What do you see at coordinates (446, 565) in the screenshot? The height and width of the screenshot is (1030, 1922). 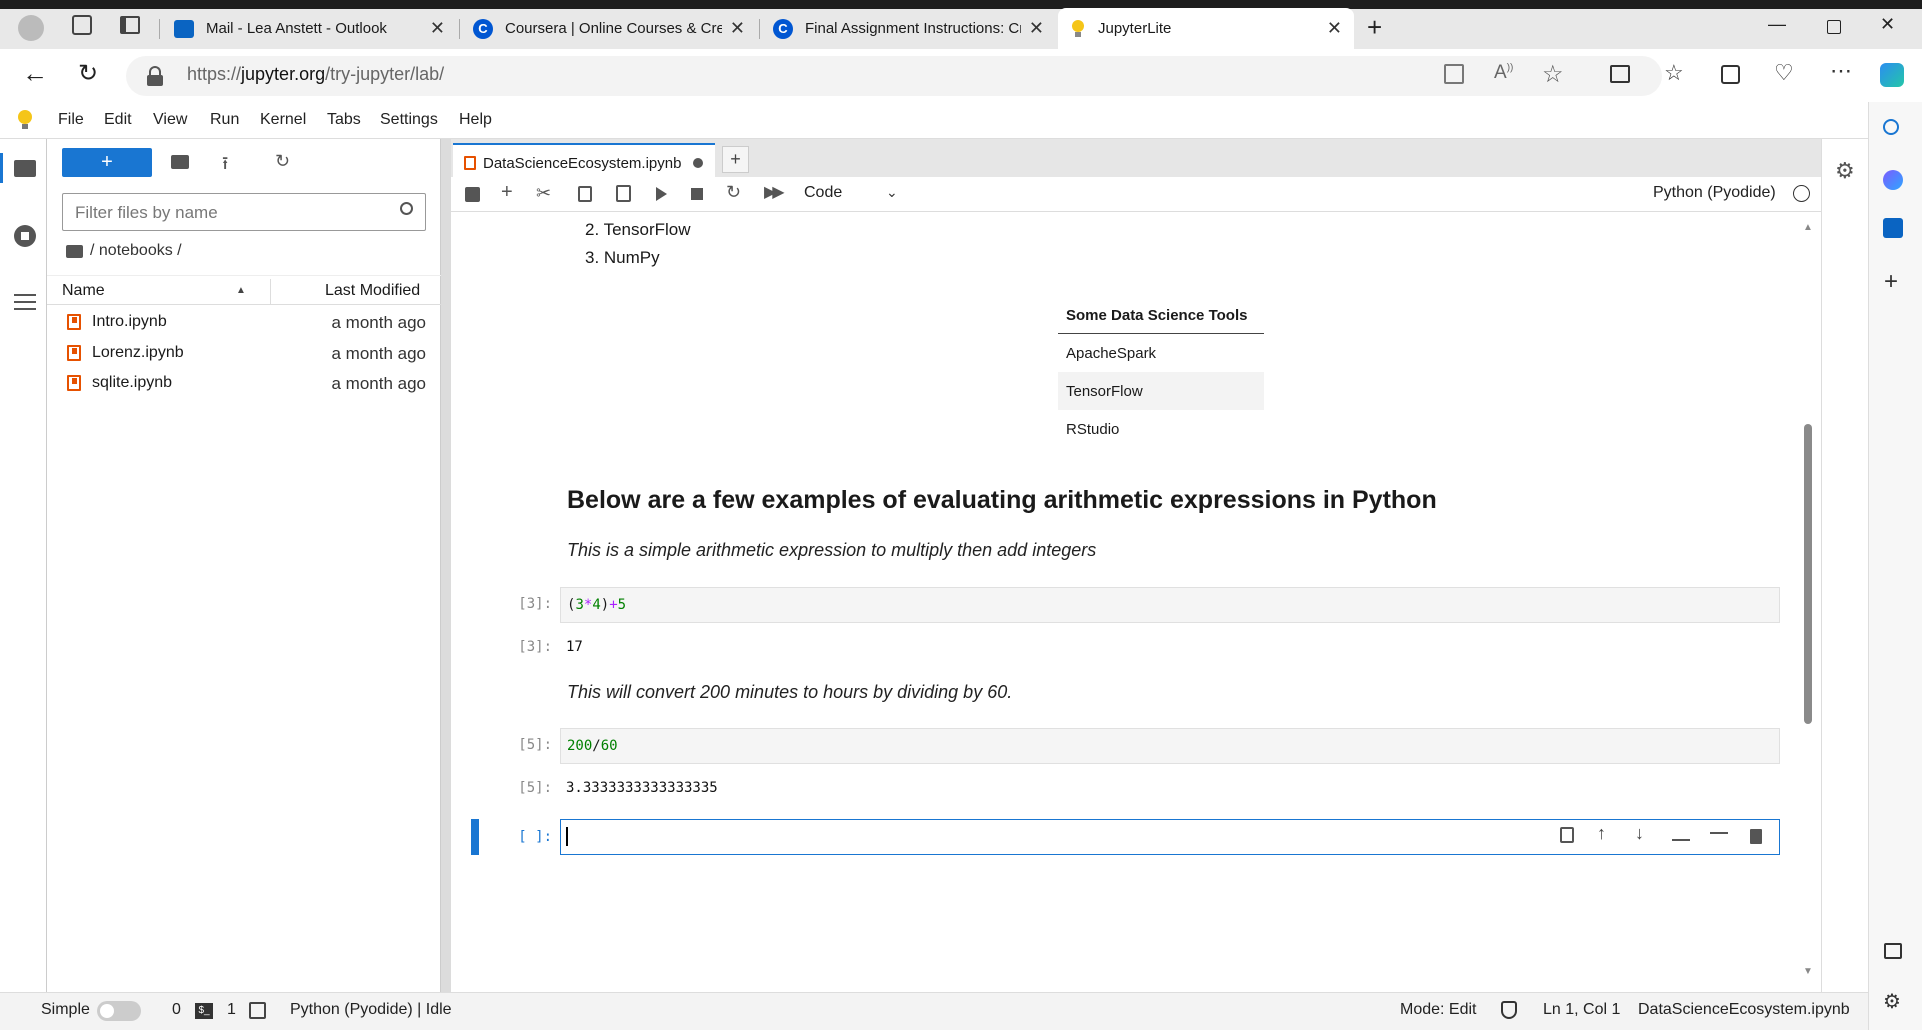 I see `panel-splitter` at bounding box center [446, 565].